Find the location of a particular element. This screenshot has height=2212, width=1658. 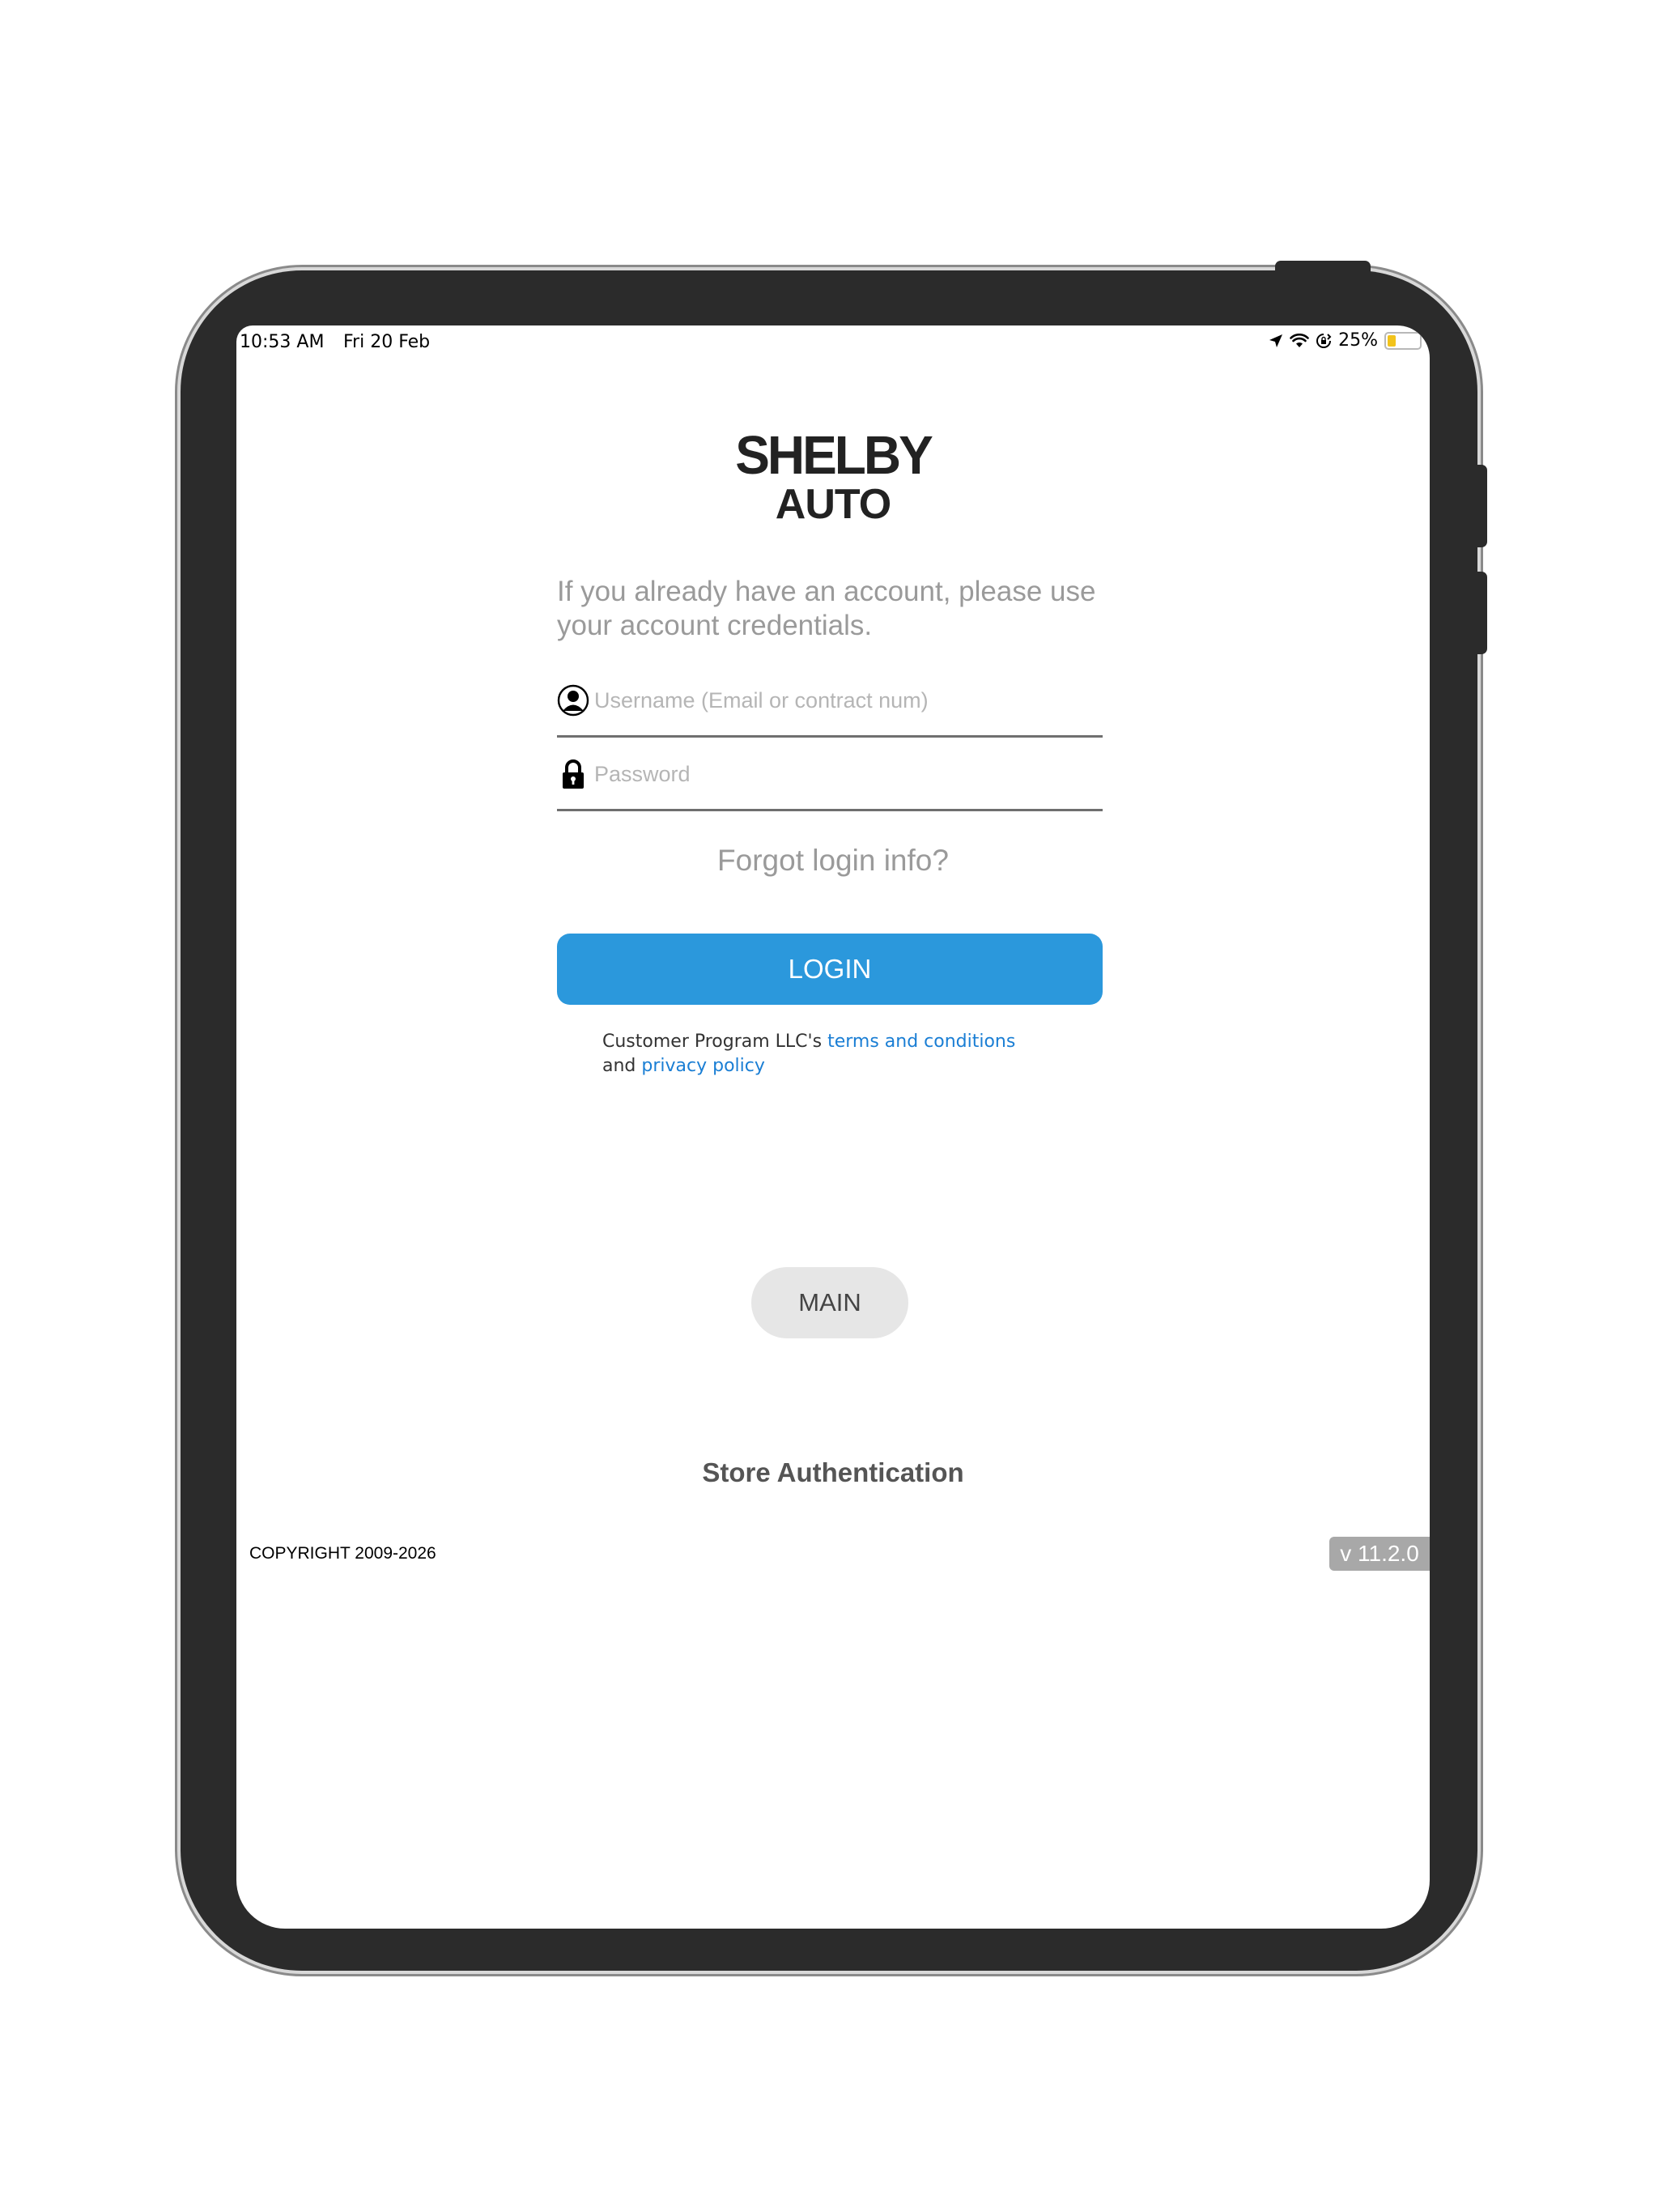

user-icon is located at coordinates (573, 701).